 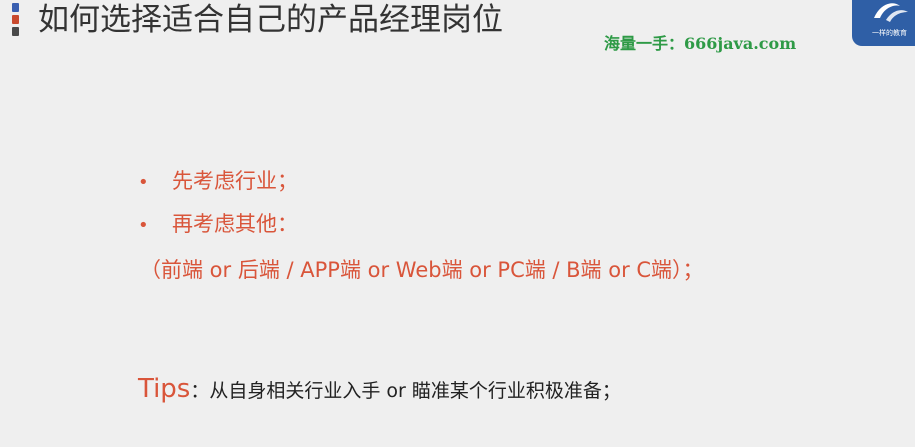 What do you see at coordinates (883, 23) in the screenshot?
I see `brand-logo: 一样的教育` at bounding box center [883, 23].